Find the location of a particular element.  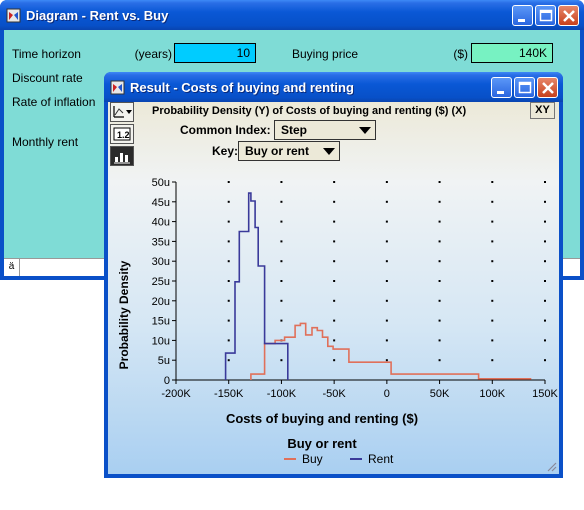

y-tick-label: 50u is located at coordinates (161, 183).